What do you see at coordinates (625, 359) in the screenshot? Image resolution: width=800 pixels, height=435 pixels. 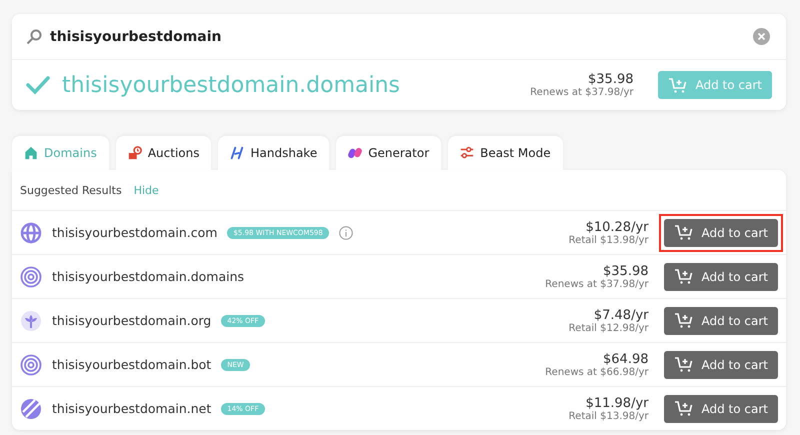 I see `price: $64.98` at bounding box center [625, 359].